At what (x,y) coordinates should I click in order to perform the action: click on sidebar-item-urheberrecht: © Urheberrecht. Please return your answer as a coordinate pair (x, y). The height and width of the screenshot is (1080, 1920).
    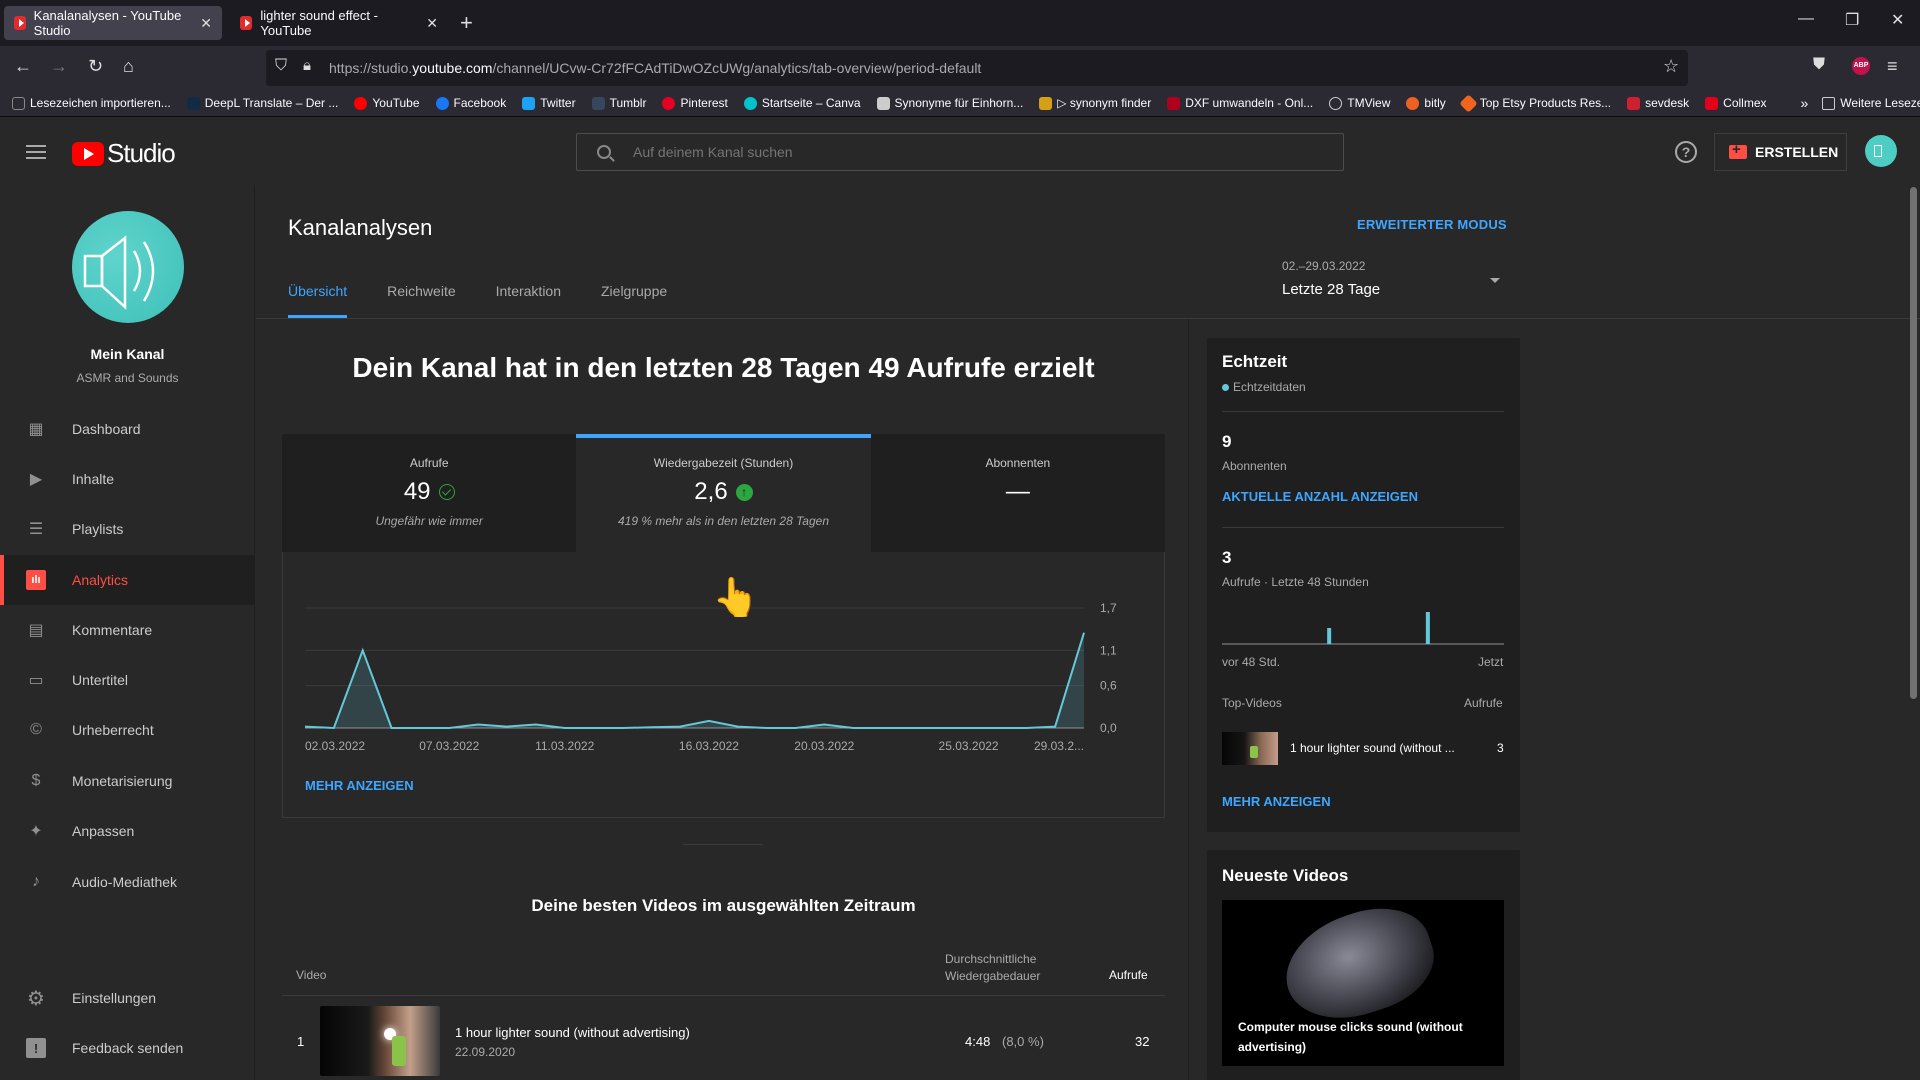
    Looking at the image, I should click on (127, 730).